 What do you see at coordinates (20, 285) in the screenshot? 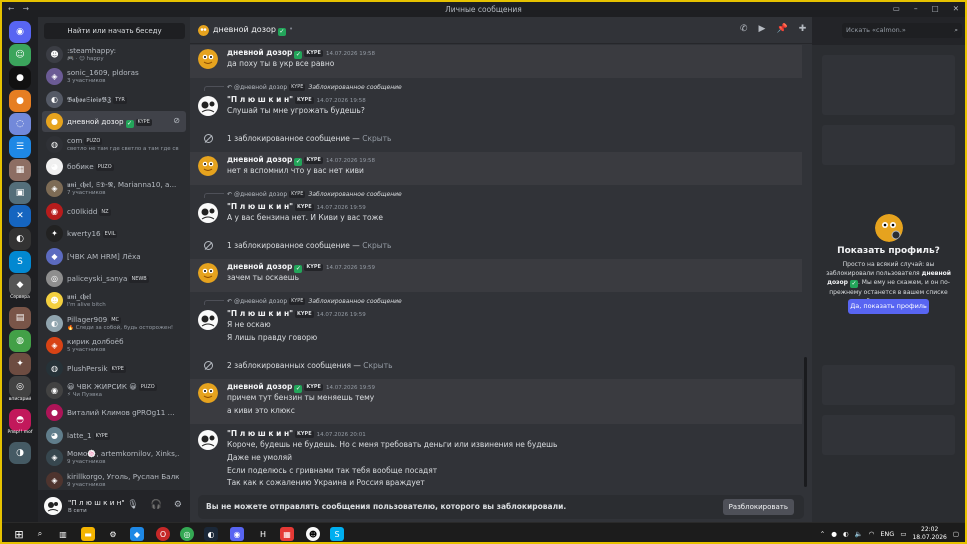
I see `server-icon: ◆` at bounding box center [20, 285].